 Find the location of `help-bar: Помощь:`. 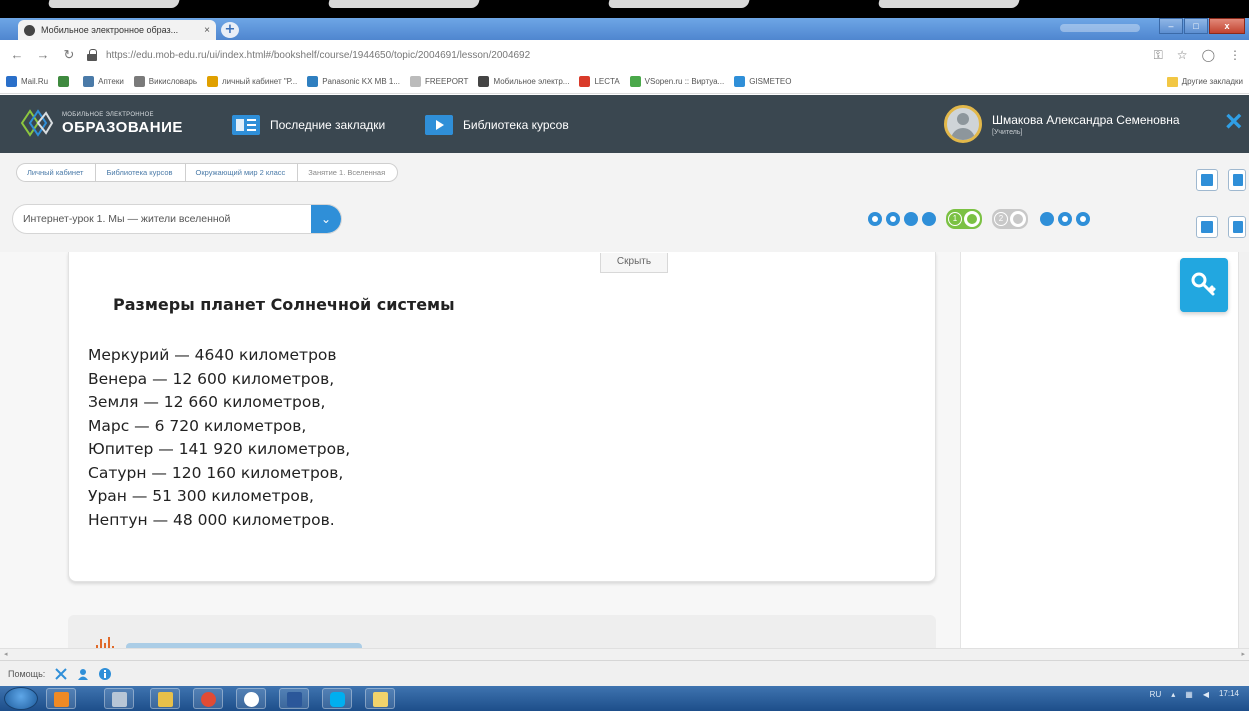

help-bar: Помощь: is located at coordinates (624, 673).